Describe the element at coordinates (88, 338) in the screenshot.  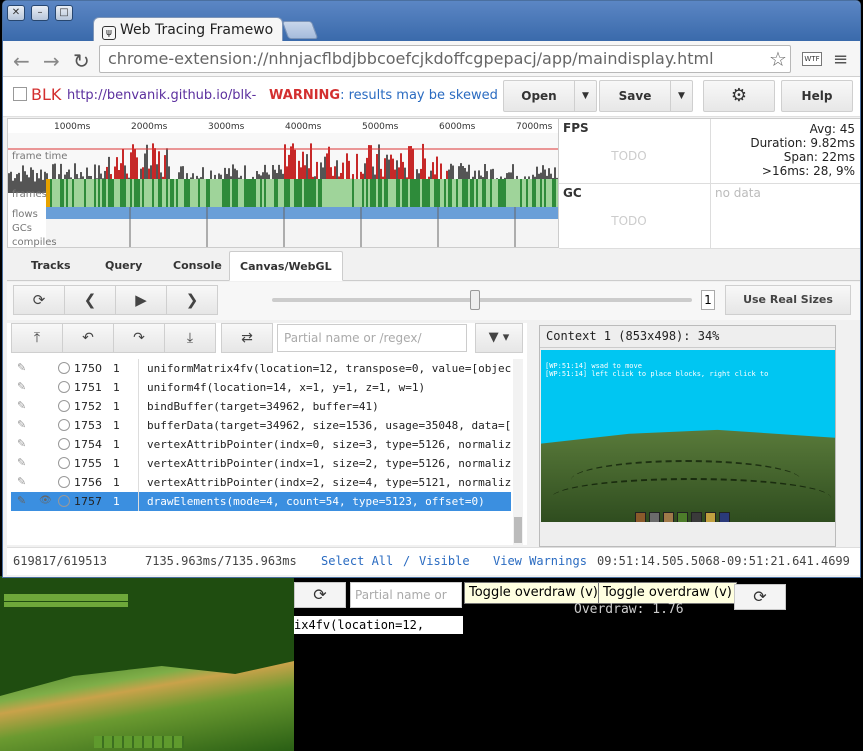
I see `step-back-icon: ↶` at that location.